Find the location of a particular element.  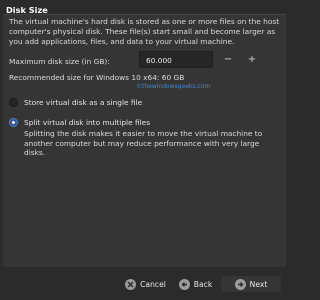

next-button: Next is located at coordinates (251, 284).